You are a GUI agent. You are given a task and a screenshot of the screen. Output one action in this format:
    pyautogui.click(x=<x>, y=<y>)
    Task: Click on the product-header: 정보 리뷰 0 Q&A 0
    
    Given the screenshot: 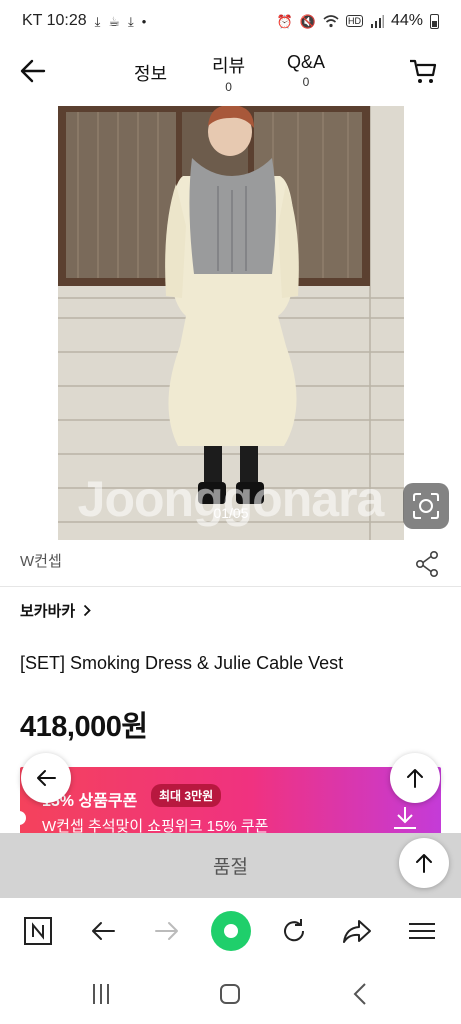 What is the action you would take?
    pyautogui.click(x=230, y=72)
    